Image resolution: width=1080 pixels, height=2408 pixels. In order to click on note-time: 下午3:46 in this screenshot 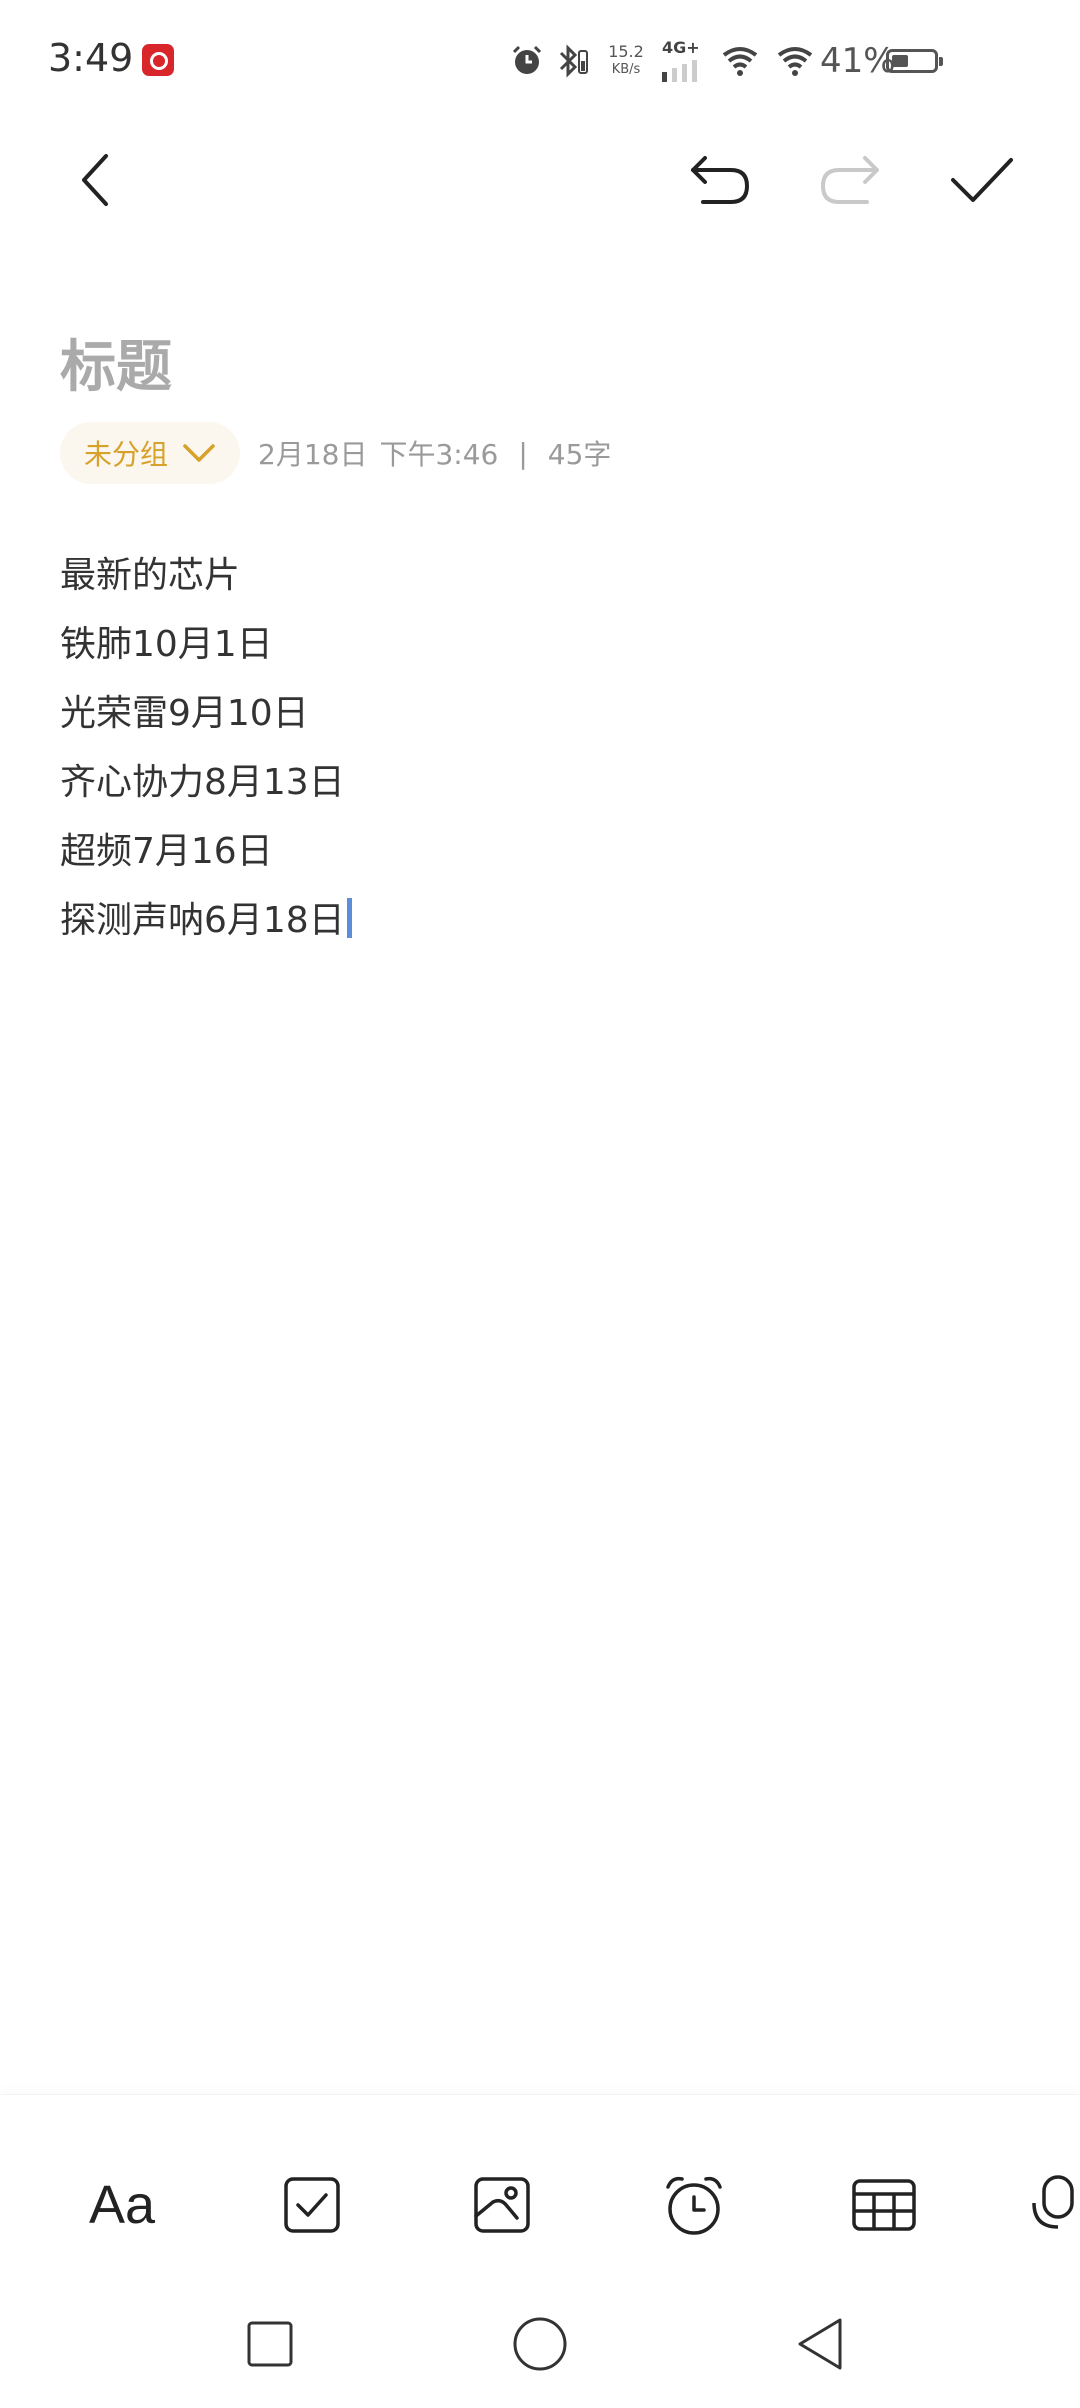, I will do `click(439, 454)`.